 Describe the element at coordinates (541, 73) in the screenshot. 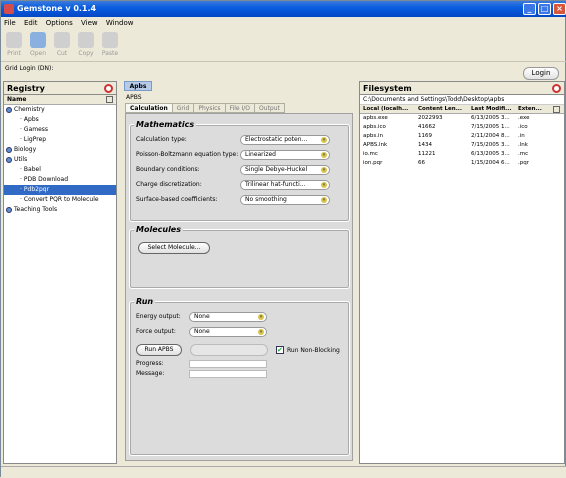

I see `login-button: Login` at that location.